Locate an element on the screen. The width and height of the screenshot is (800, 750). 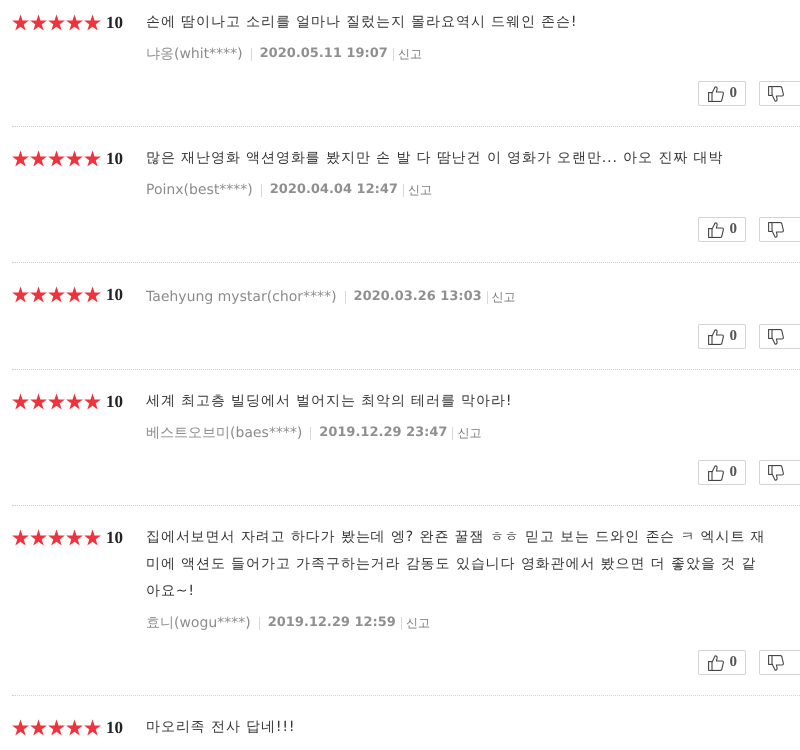
review-text: 손에 땀이나고 소리를 얼마나 질렀는지 몰라요역시 드웨인 존슨! is located at coordinates (362, 22).